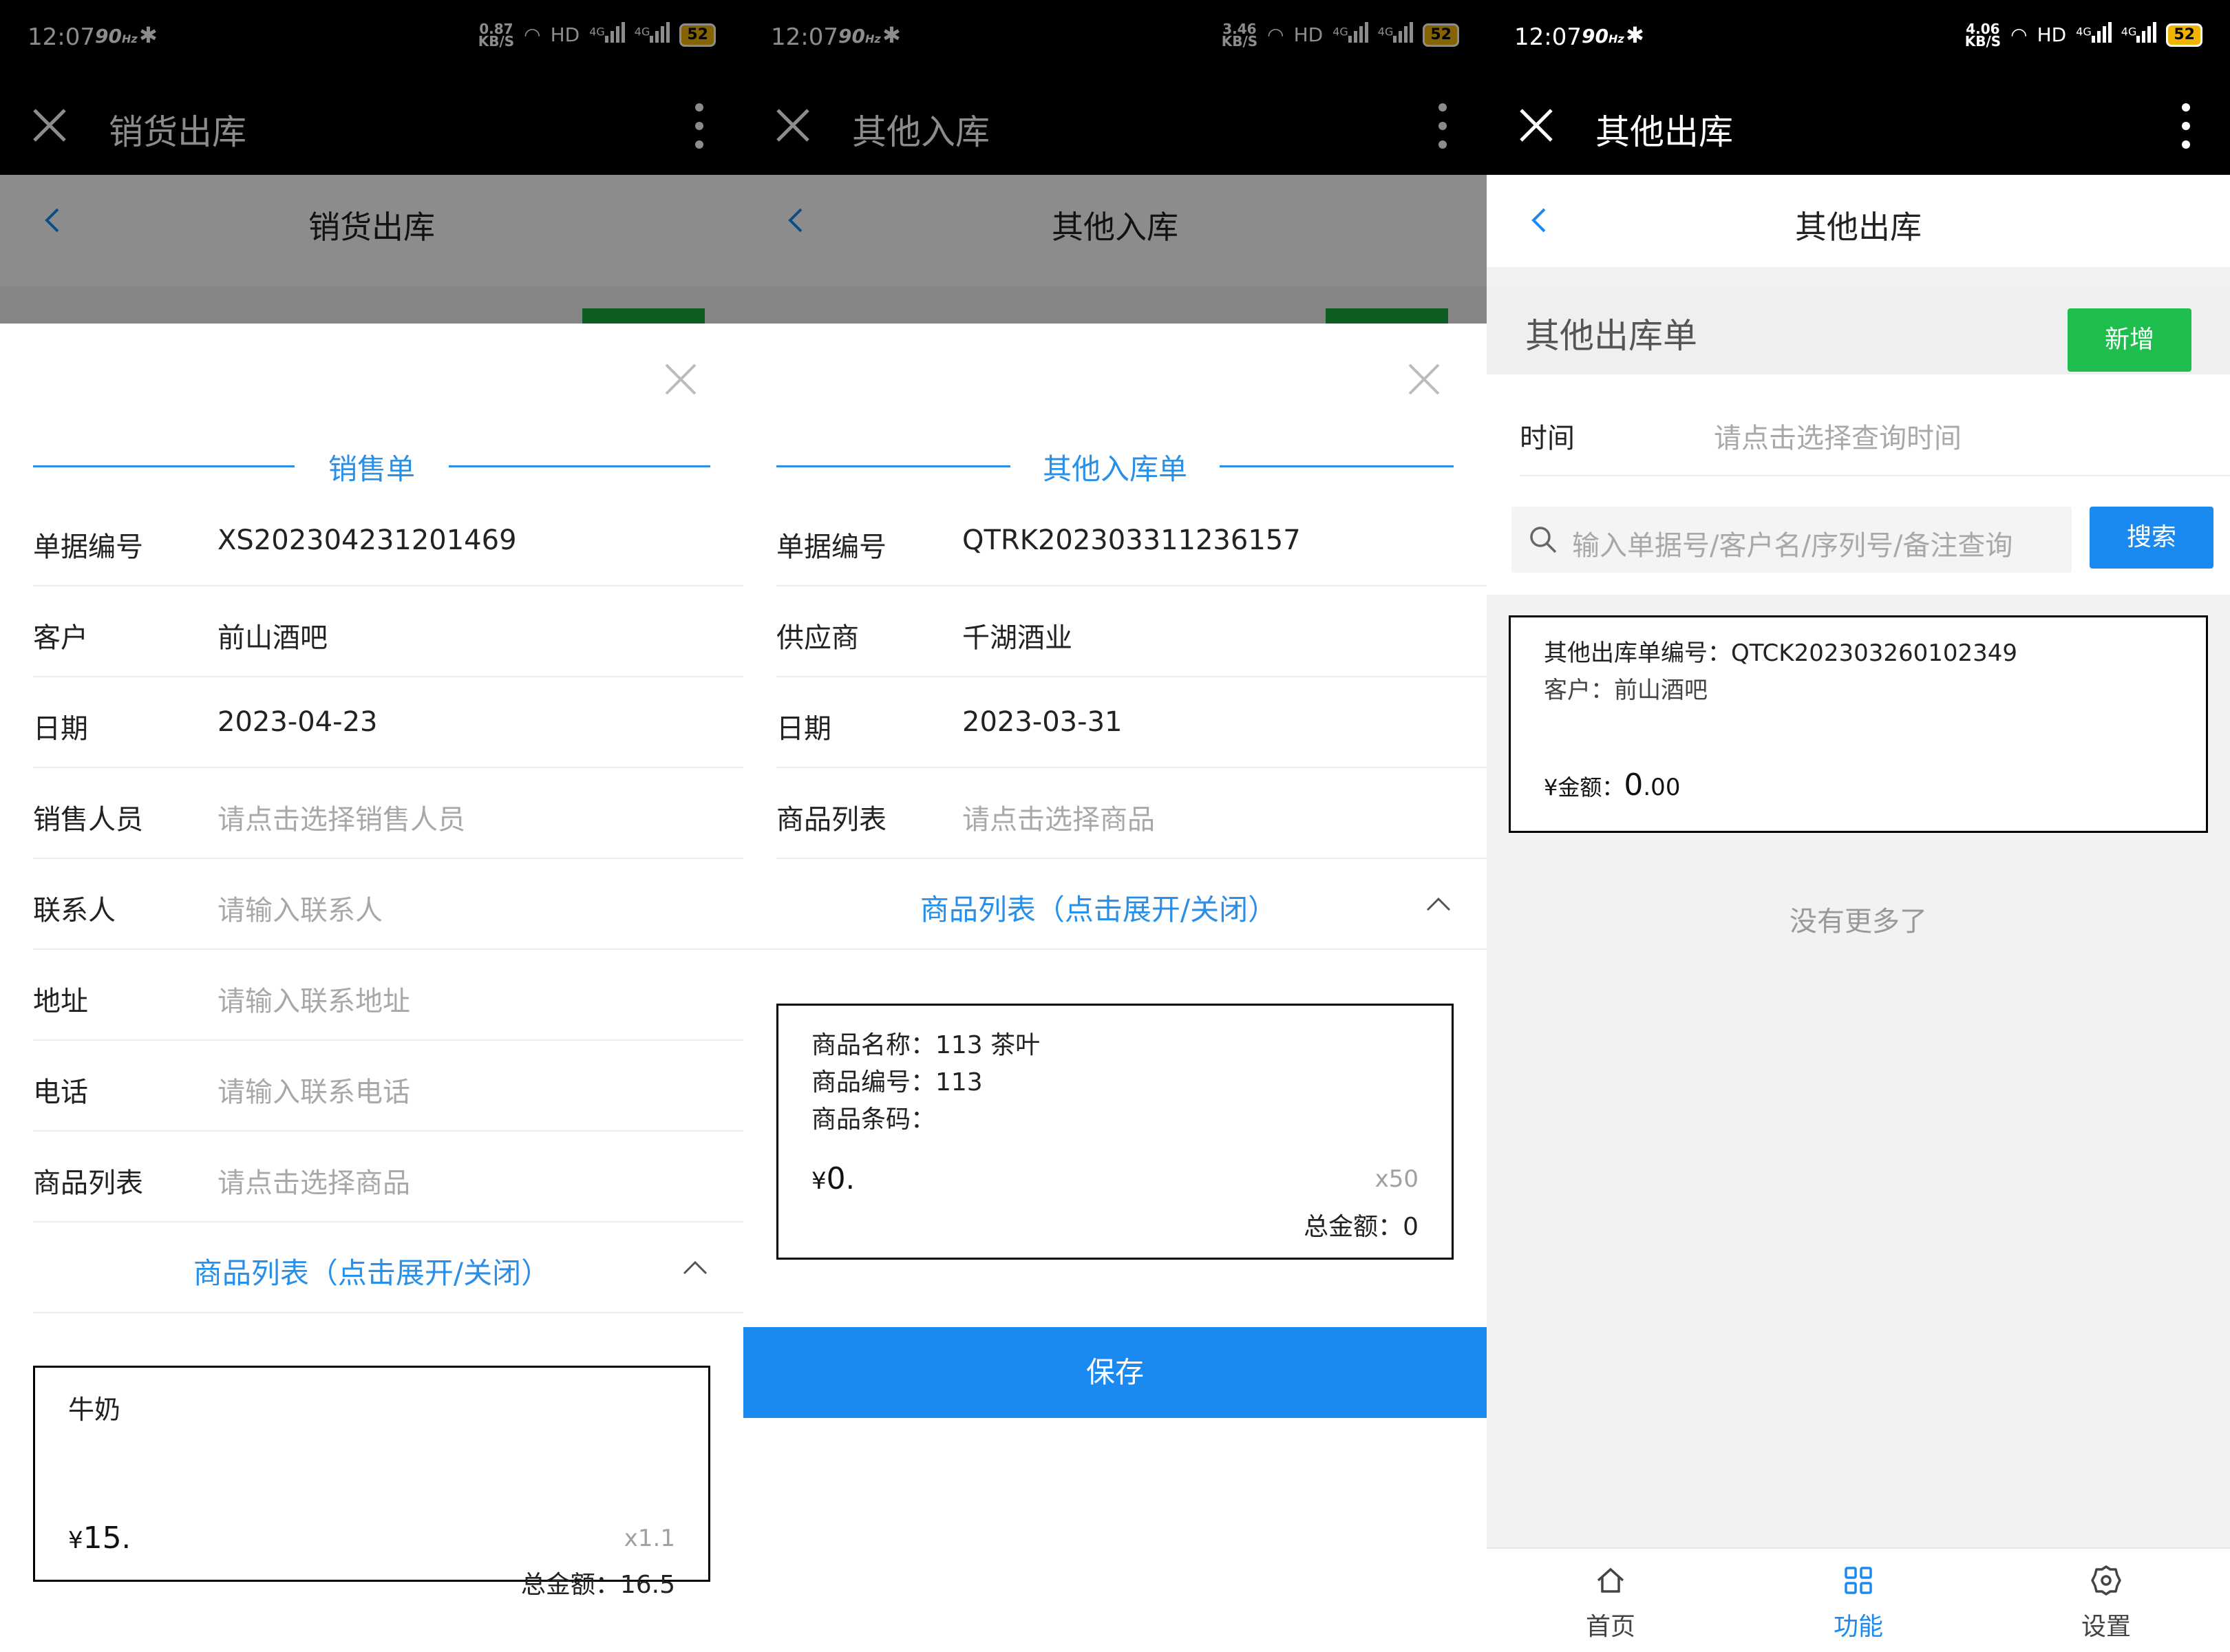 The image size is (2230, 1652). What do you see at coordinates (1858, 922) in the screenshot?
I see `no-more-text: 没有更多了` at bounding box center [1858, 922].